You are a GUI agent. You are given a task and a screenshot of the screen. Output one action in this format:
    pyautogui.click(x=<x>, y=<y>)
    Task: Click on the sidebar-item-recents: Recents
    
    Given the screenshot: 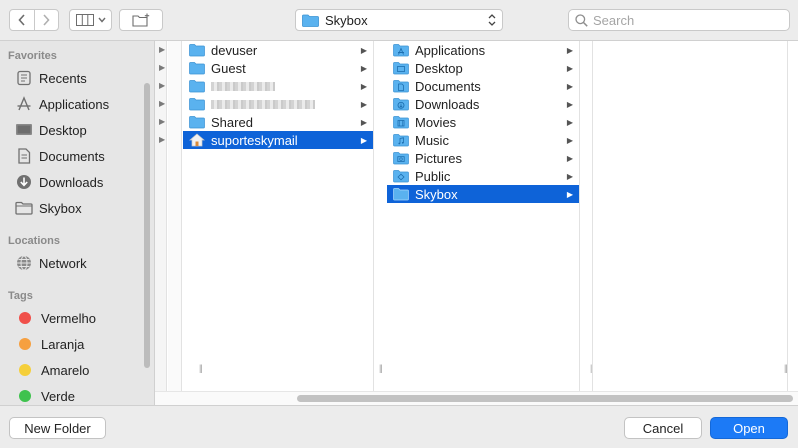 What is the action you would take?
    pyautogui.click(x=51, y=78)
    